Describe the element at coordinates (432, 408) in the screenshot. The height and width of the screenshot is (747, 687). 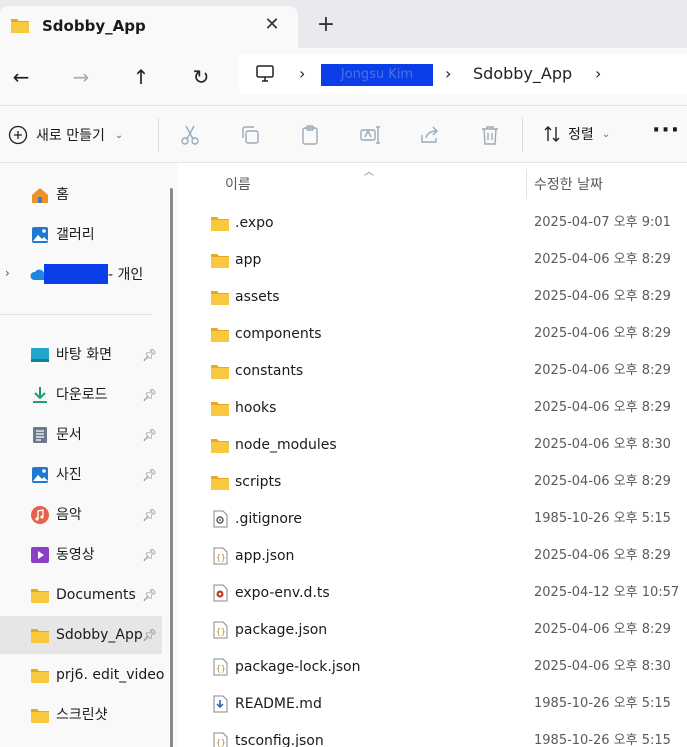
I see `file-row: hooks 2025-04-06 오후 8:29` at that location.